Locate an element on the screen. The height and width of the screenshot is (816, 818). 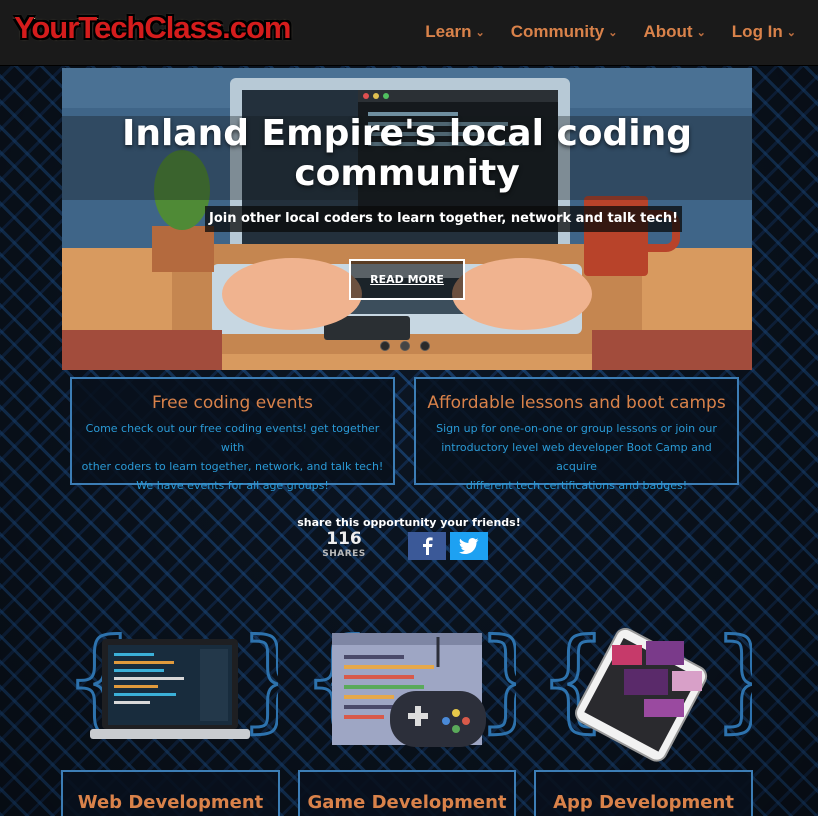
read-more-button: READ MORE is located at coordinates (407, 279).